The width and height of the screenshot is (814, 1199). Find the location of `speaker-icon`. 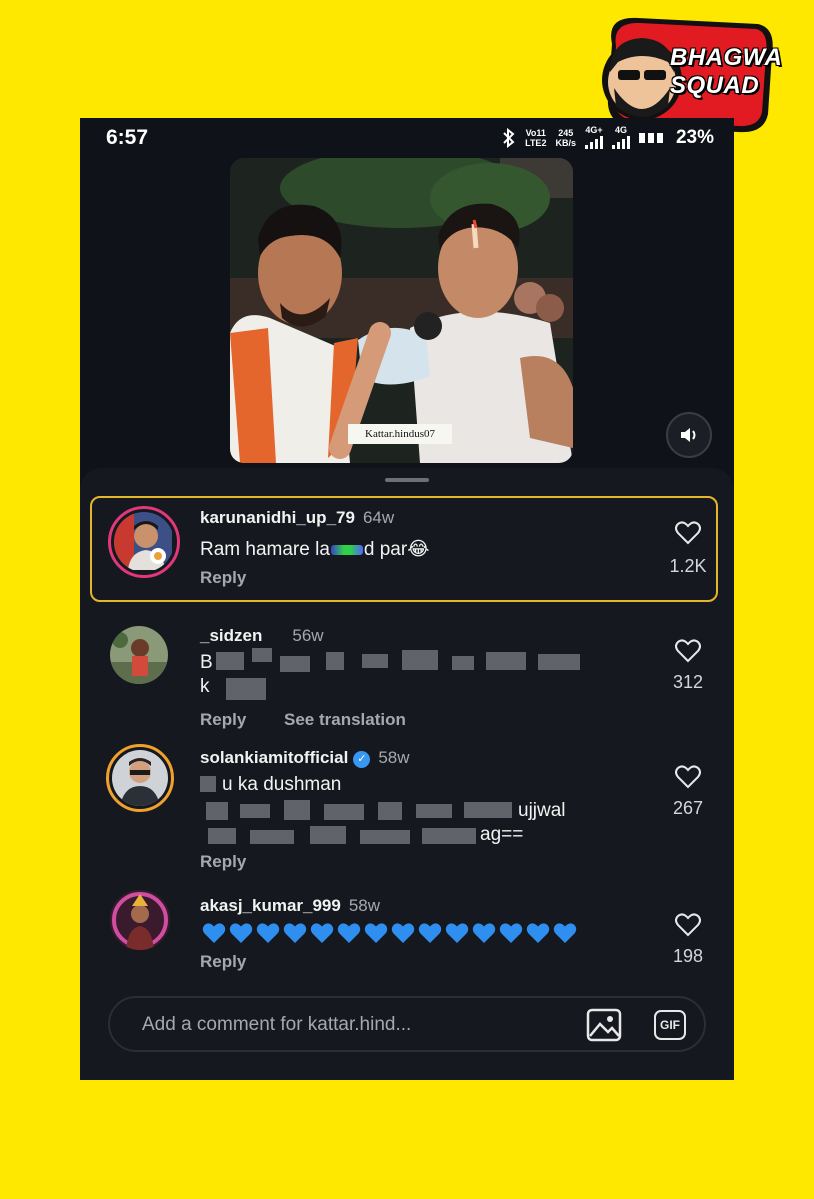

speaker-icon is located at coordinates (688, 435).